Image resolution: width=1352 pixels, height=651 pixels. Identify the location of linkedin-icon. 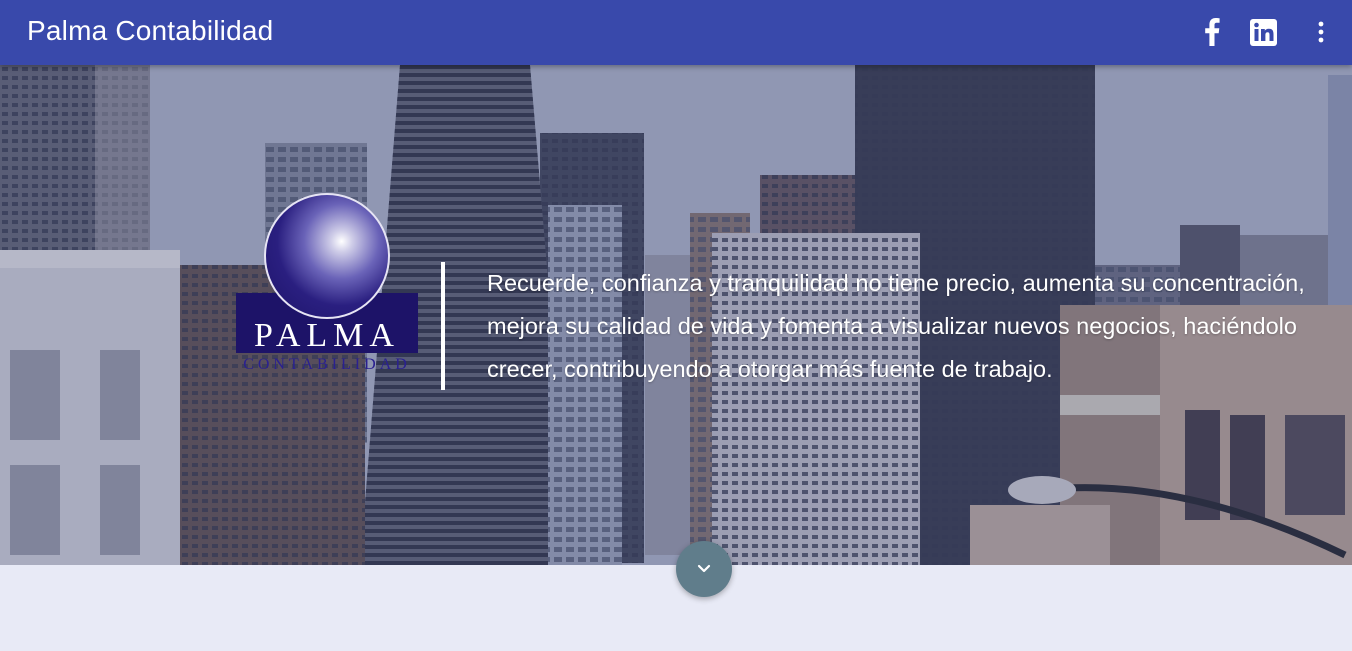
(1263, 32).